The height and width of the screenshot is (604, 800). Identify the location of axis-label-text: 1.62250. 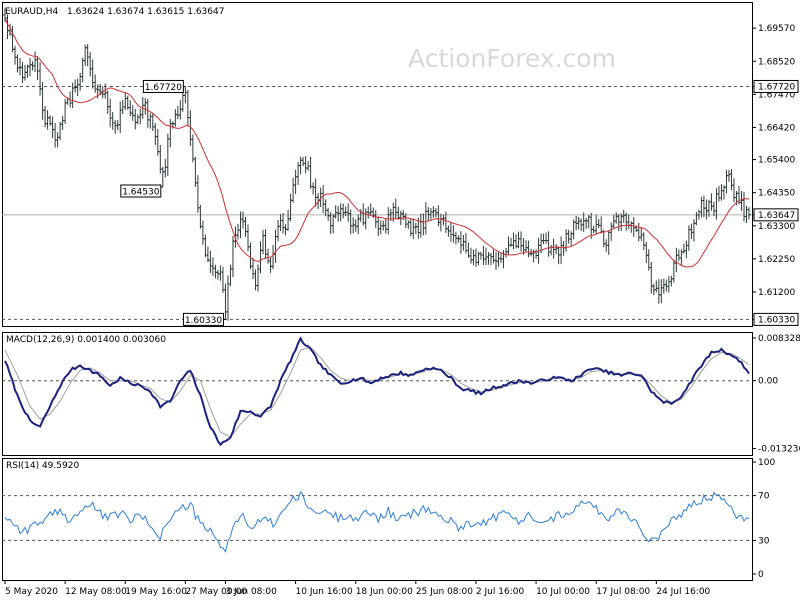
(776, 260).